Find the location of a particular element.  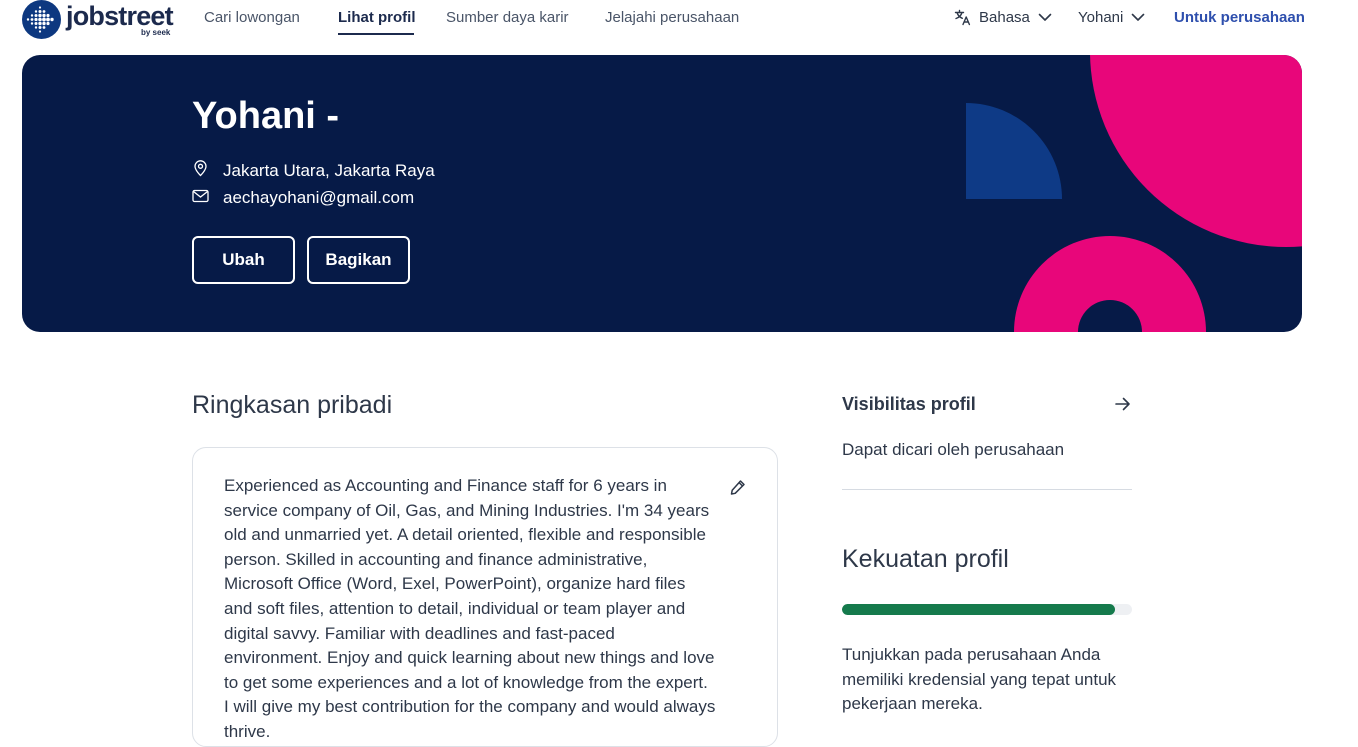

nav-link-cari-lowongan: Cari lowongan is located at coordinates (252, 17).